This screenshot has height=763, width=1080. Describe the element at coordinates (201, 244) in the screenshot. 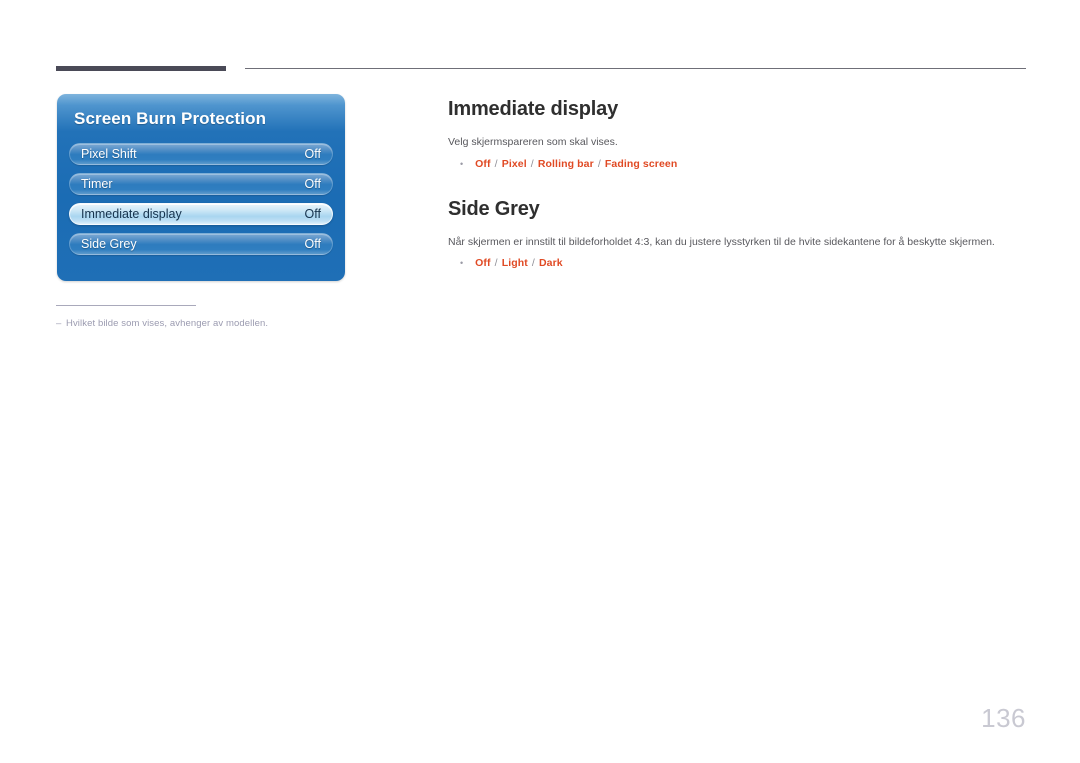

I see `osd-menu-item-side-grey: Side Grey Off` at that location.